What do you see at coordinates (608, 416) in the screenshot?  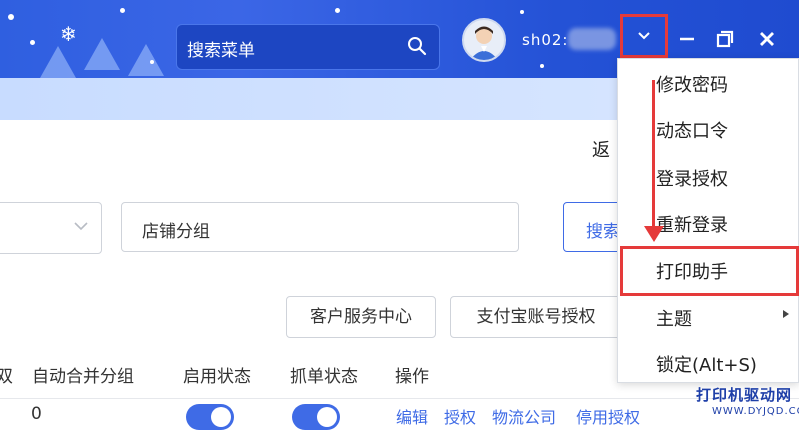 I see `revoke-authorization-link: 停用授权` at bounding box center [608, 416].